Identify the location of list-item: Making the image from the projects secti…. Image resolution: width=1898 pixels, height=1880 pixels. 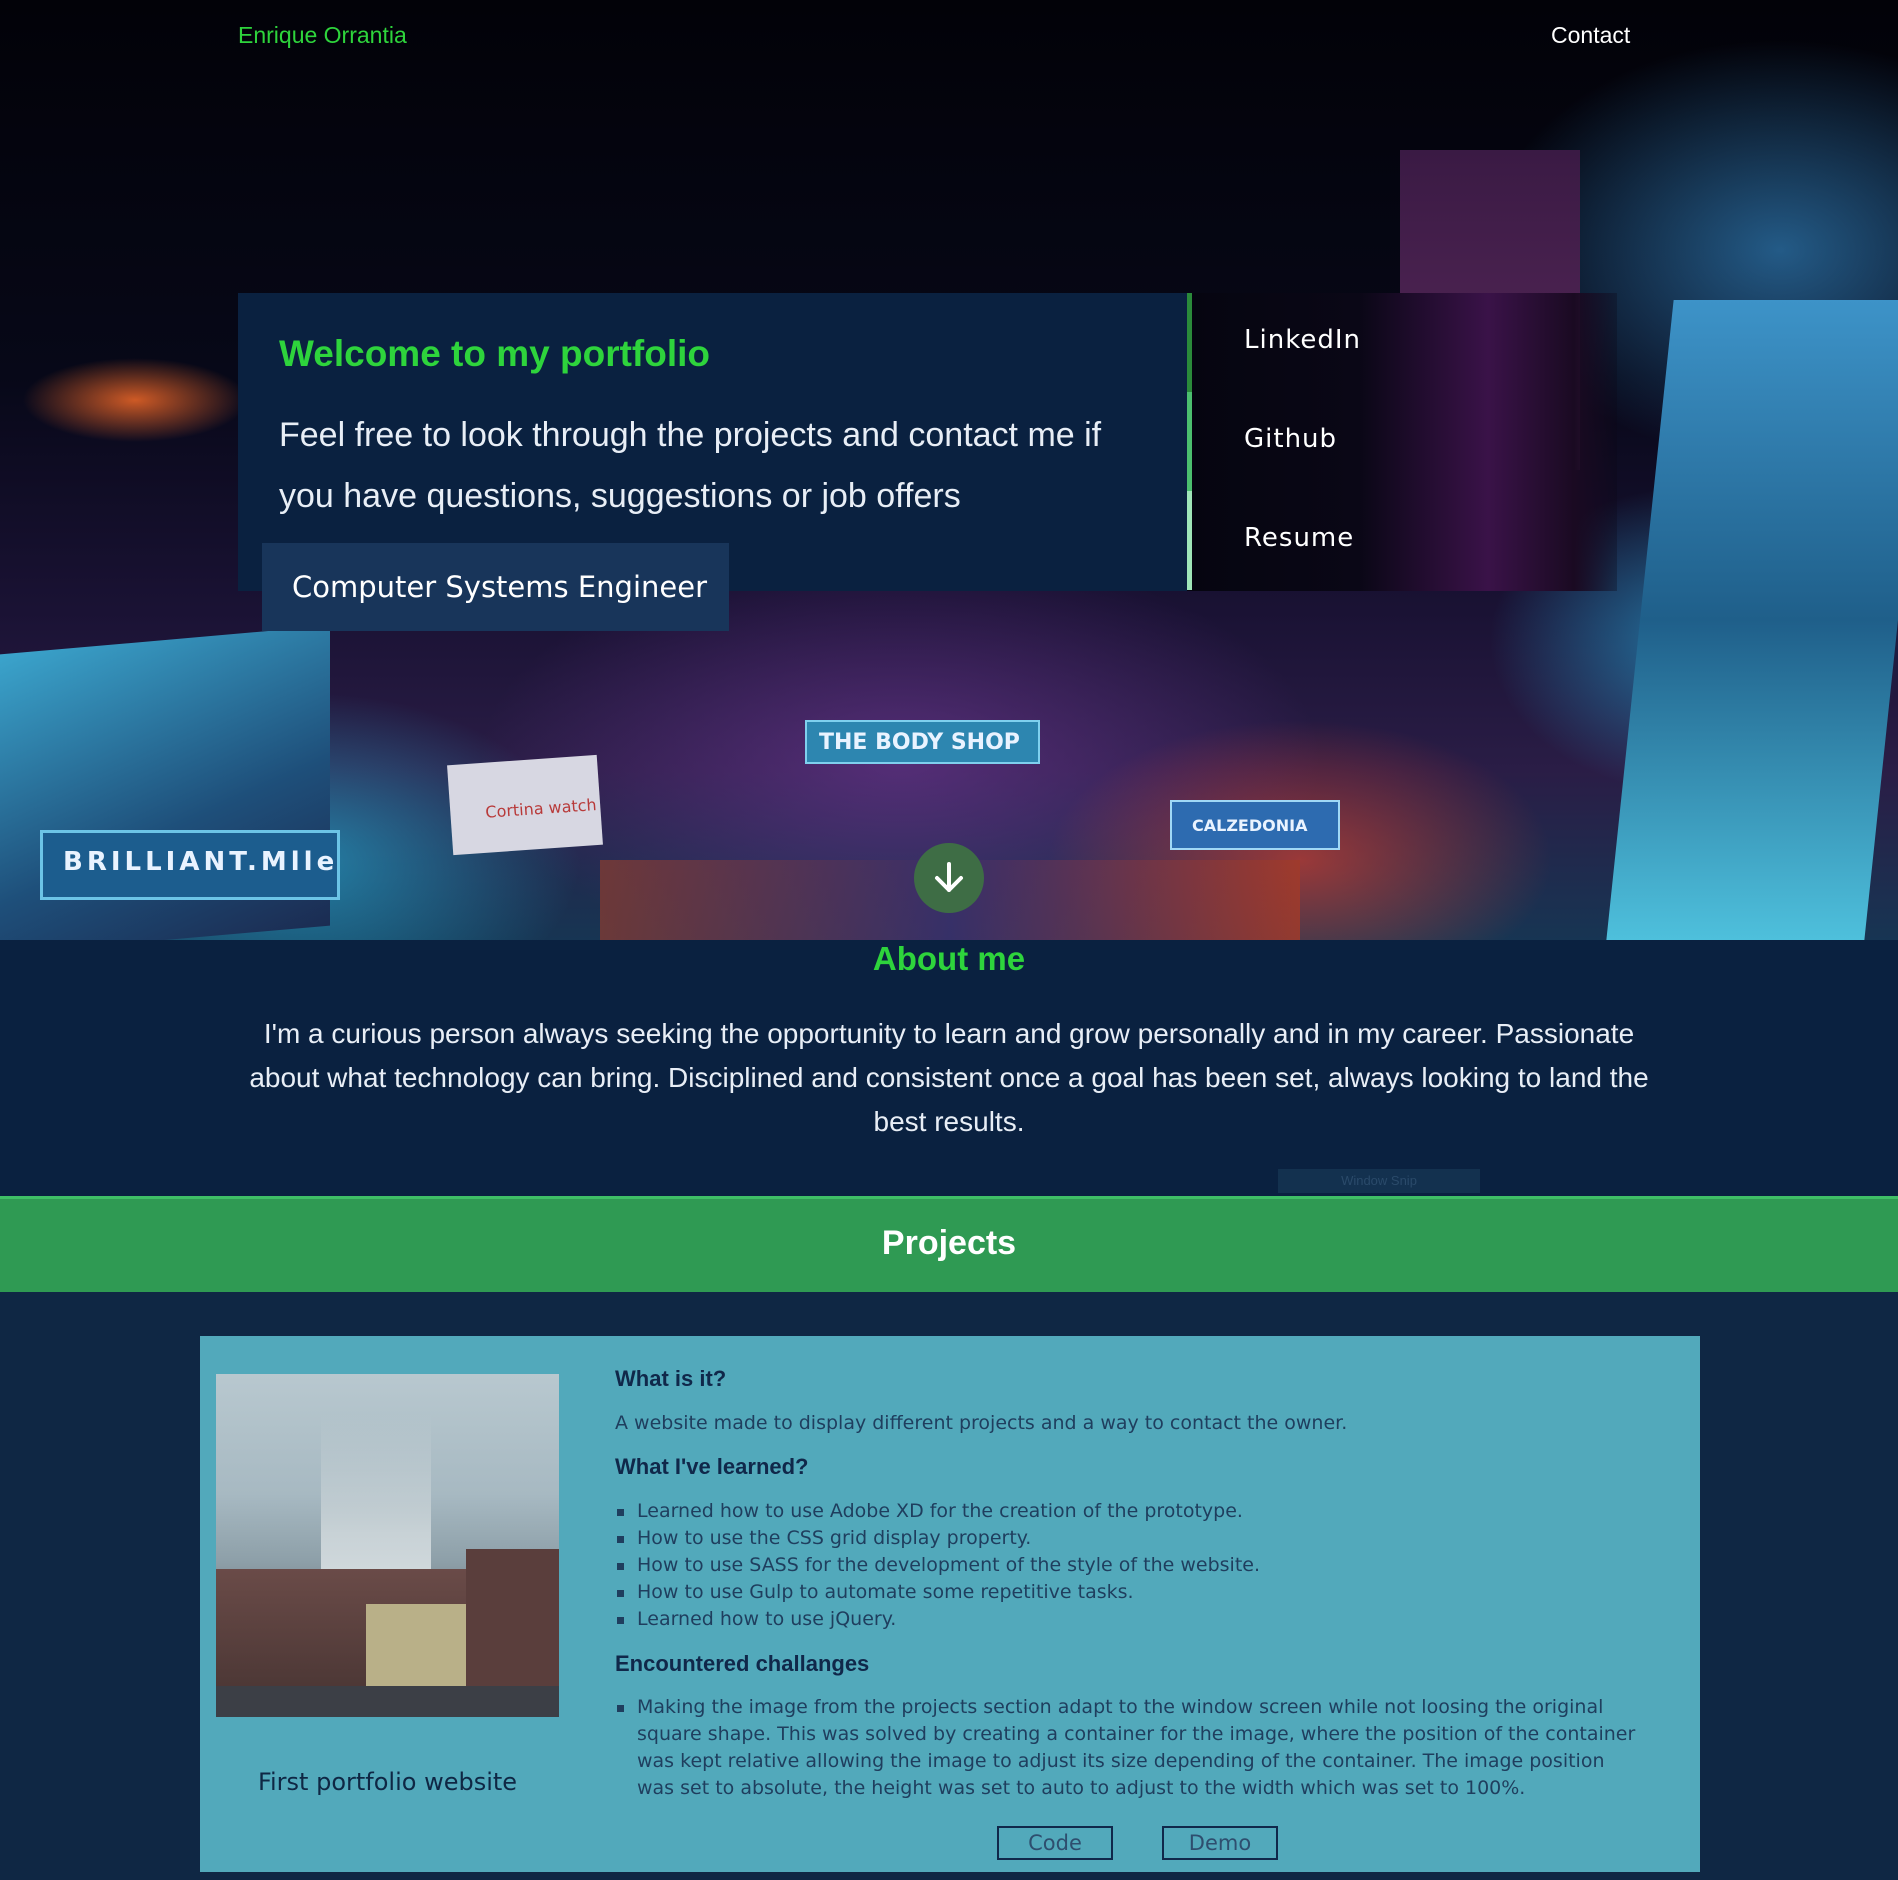
(1130, 1748).